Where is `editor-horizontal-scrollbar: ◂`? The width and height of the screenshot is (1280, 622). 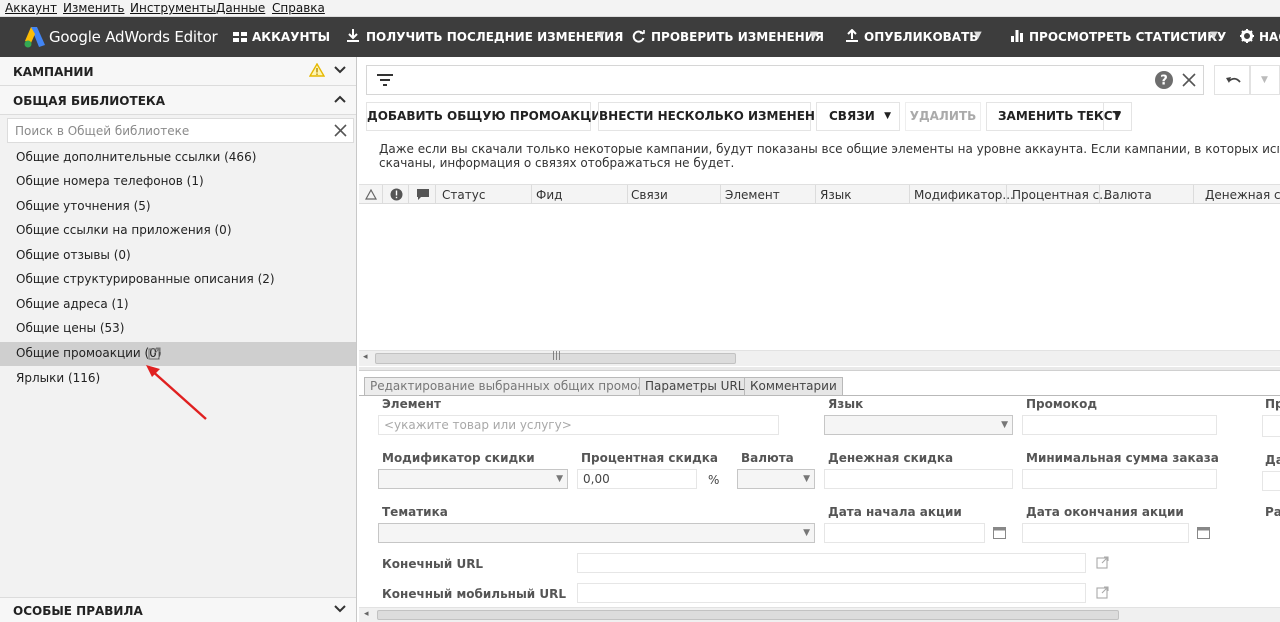
editor-horizontal-scrollbar: ◂ is located at coordinates (819, 614).